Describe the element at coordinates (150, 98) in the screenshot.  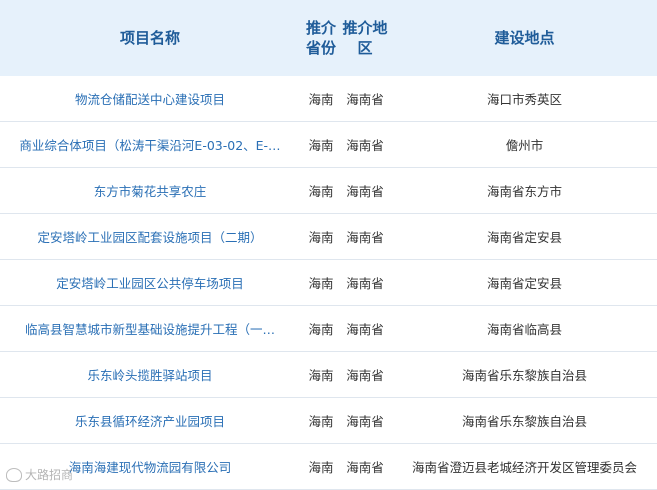
I see `project-name-link: 物流仓储配送中心建设项目` at that location.